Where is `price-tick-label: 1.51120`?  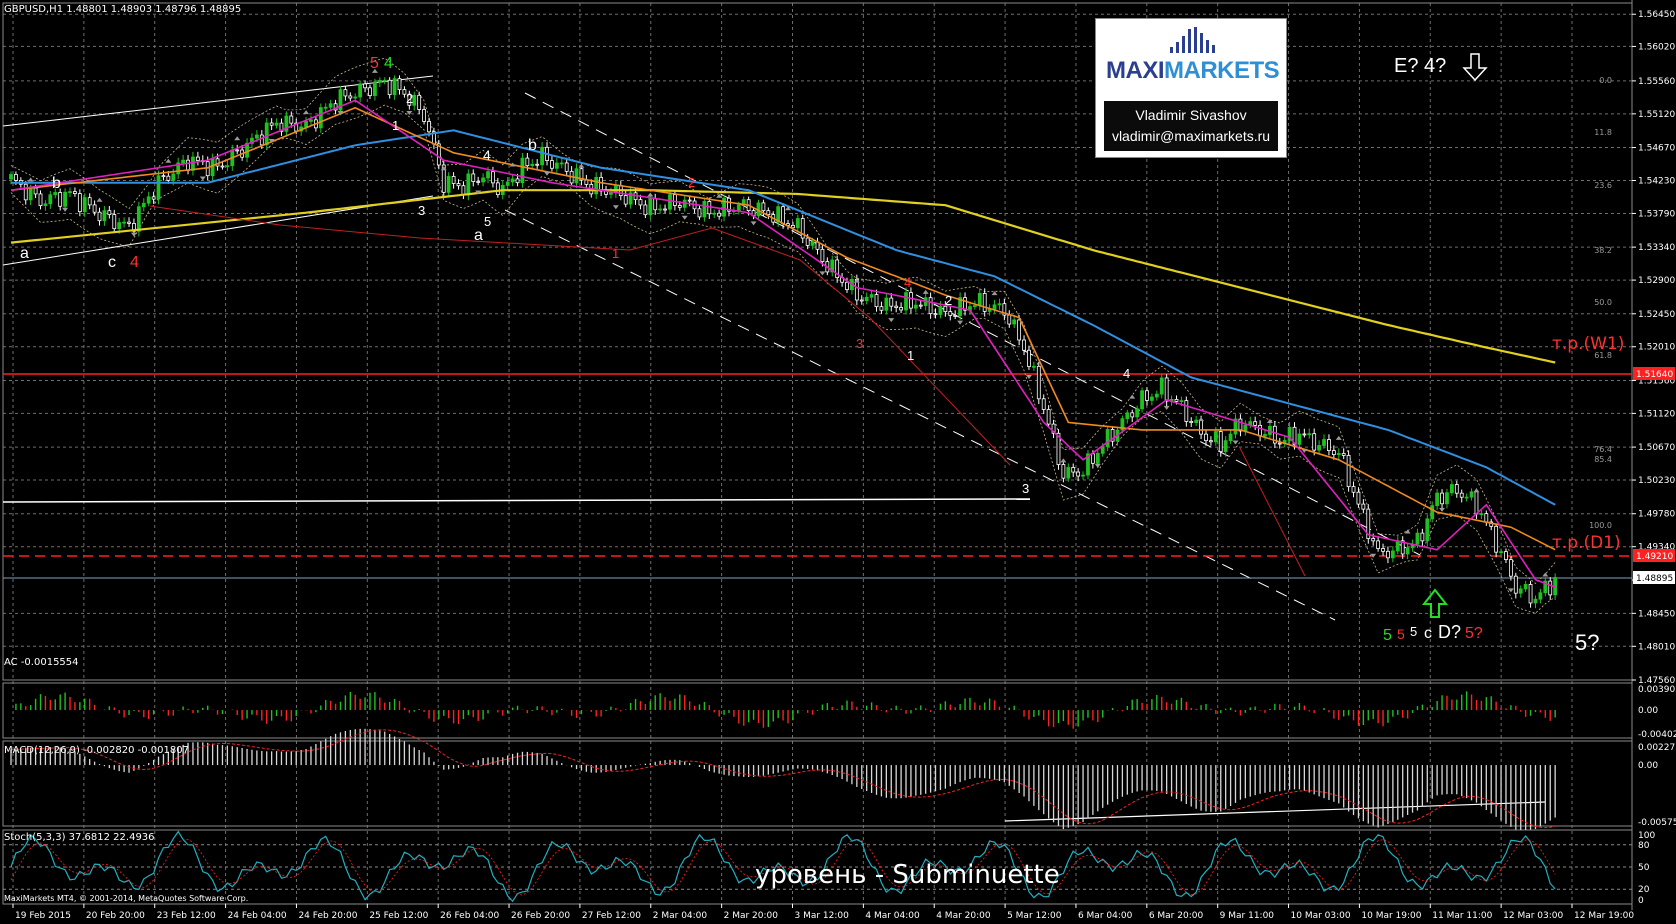 price-tick-label: 1.51120 is located at coordinates (1656, 414).